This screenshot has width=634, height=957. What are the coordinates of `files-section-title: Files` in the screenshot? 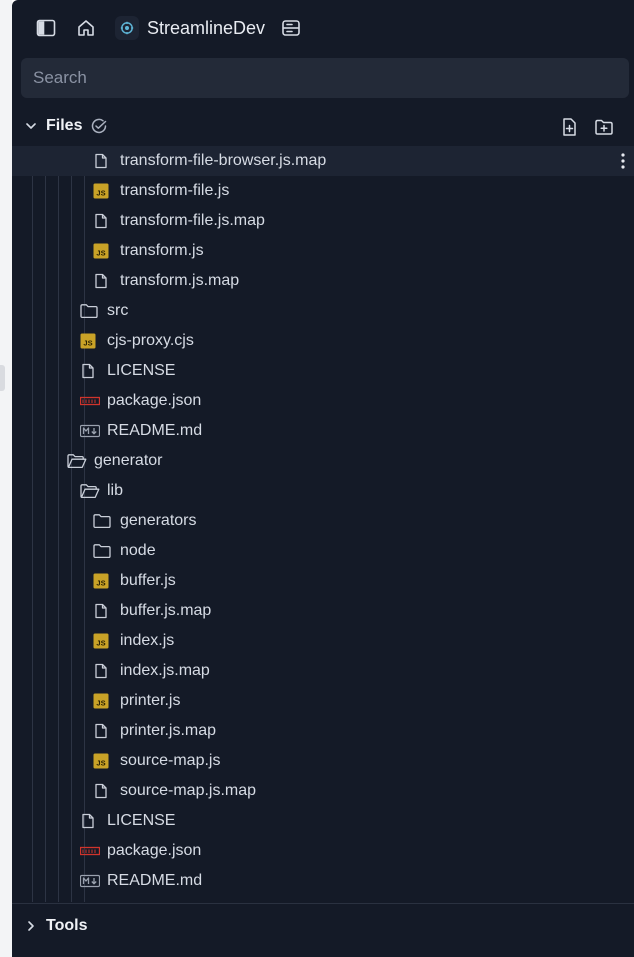 It's located at (64, 125).